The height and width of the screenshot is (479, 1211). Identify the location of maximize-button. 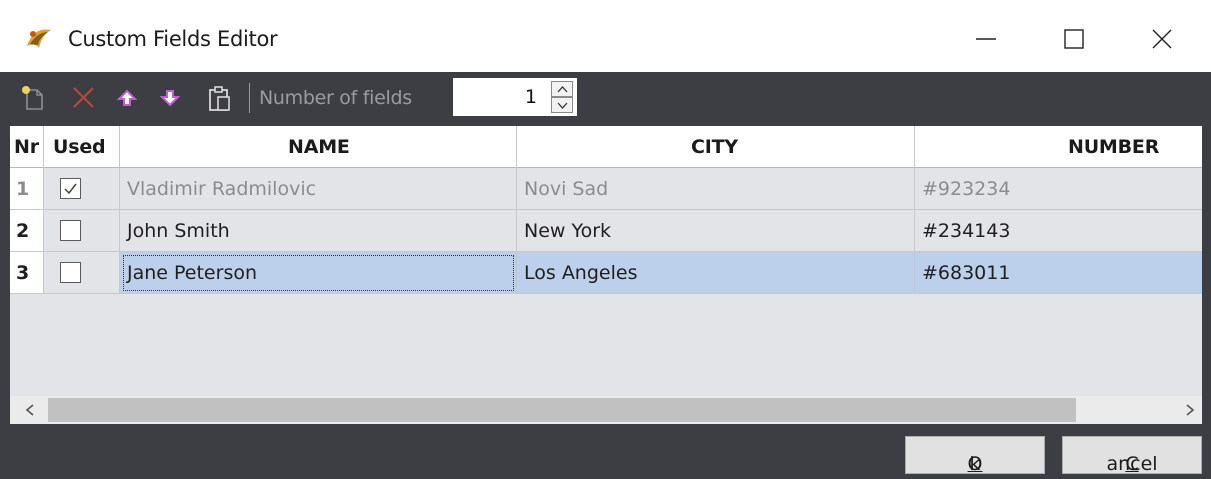
(1074, 39).